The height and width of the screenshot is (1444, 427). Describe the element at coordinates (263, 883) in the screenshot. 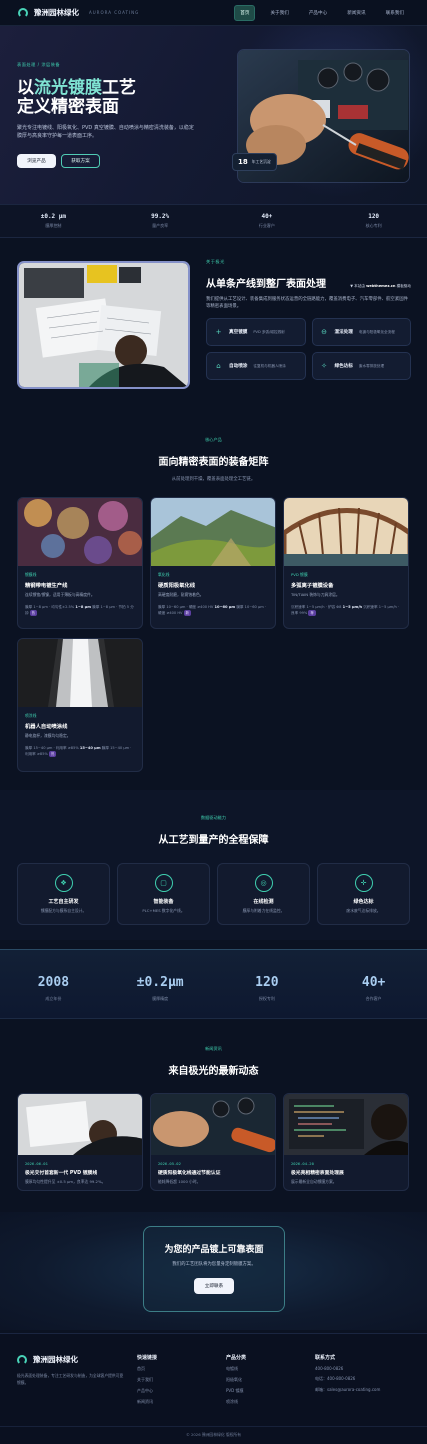

I see `target-icon: ◎` at that location.